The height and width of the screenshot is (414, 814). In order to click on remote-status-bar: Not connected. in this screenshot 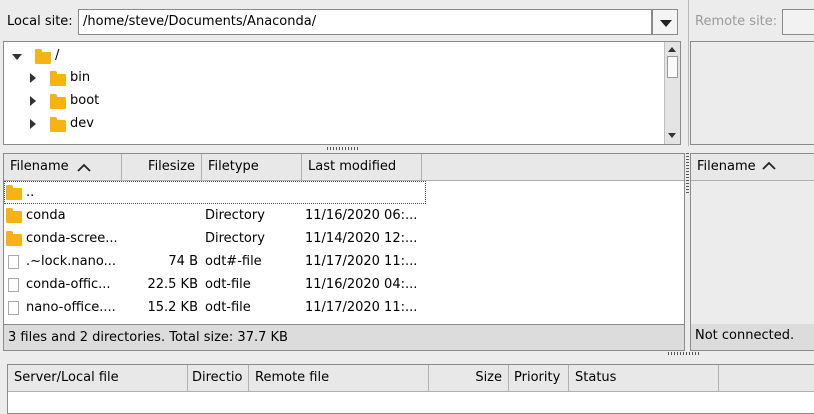, I will do `click(752, 337)`.